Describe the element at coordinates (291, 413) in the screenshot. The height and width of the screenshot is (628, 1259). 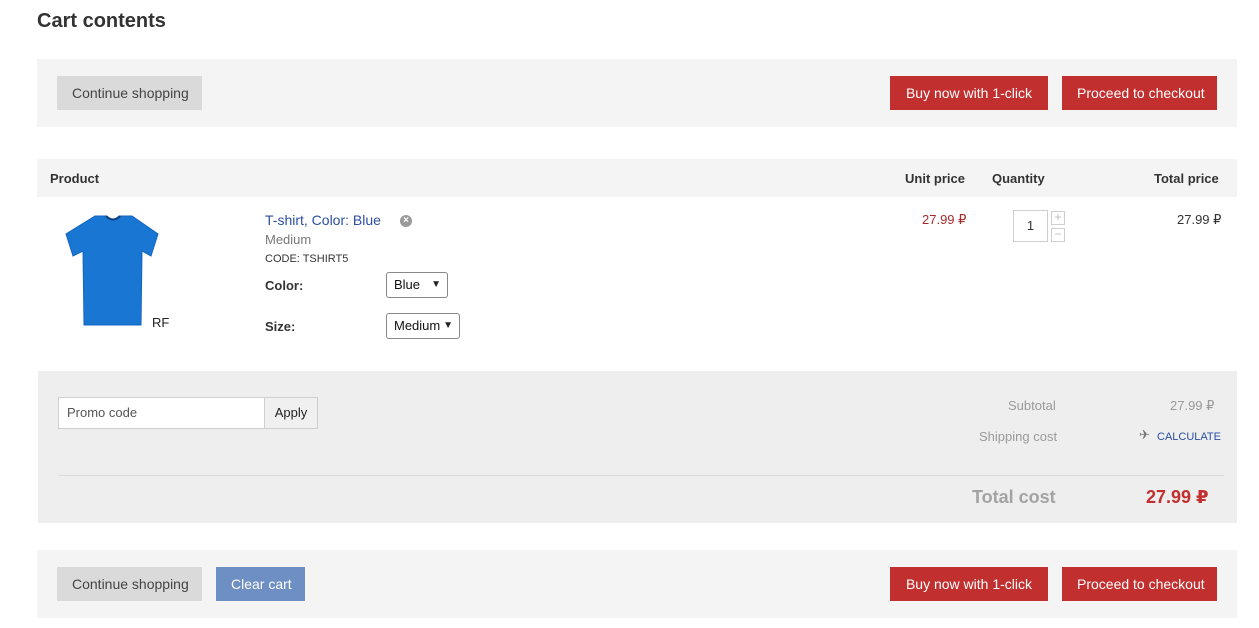
I see `apply-promo-button: Apply` at that location.